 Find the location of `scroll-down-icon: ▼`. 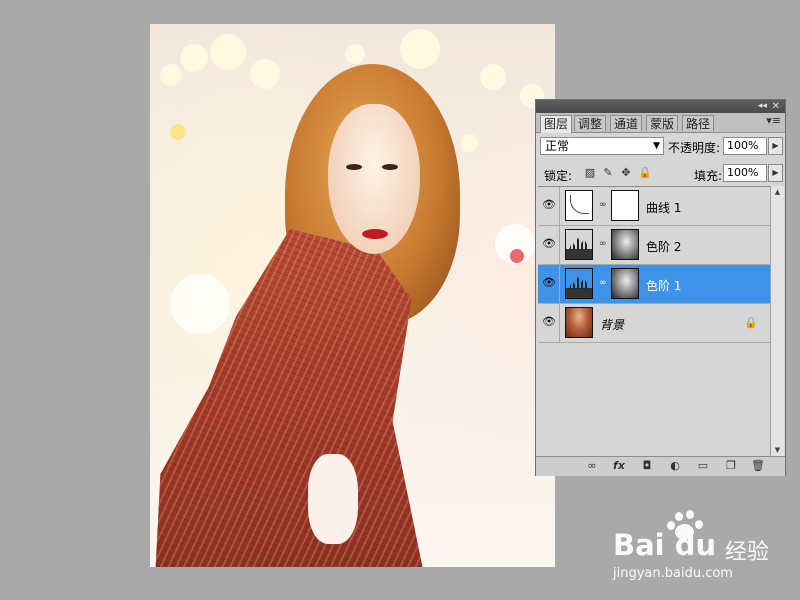

scroll-down-icon: ▼ is located at coordinates (777, 450).